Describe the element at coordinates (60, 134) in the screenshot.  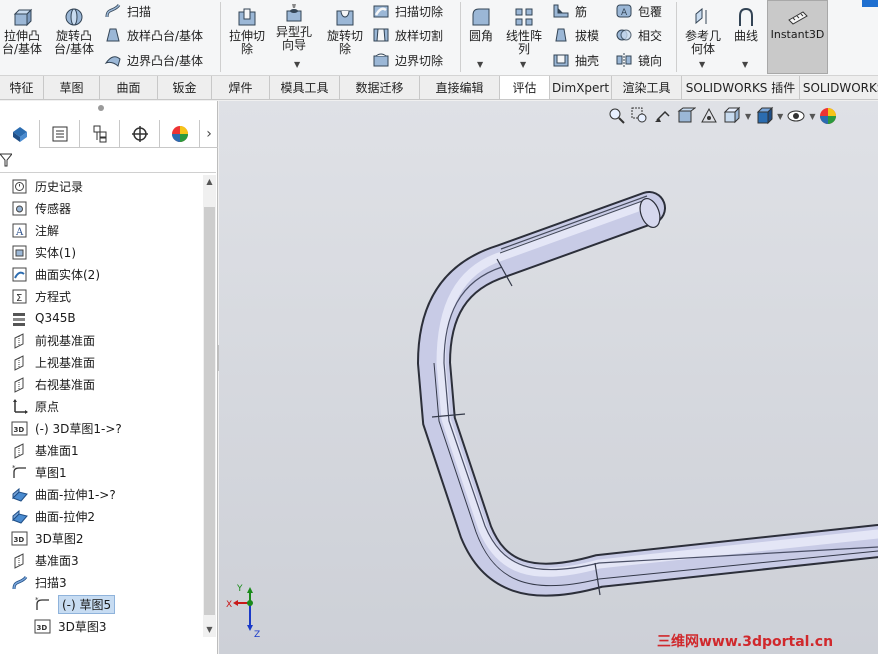
I see `tab-property-manager` at that location.